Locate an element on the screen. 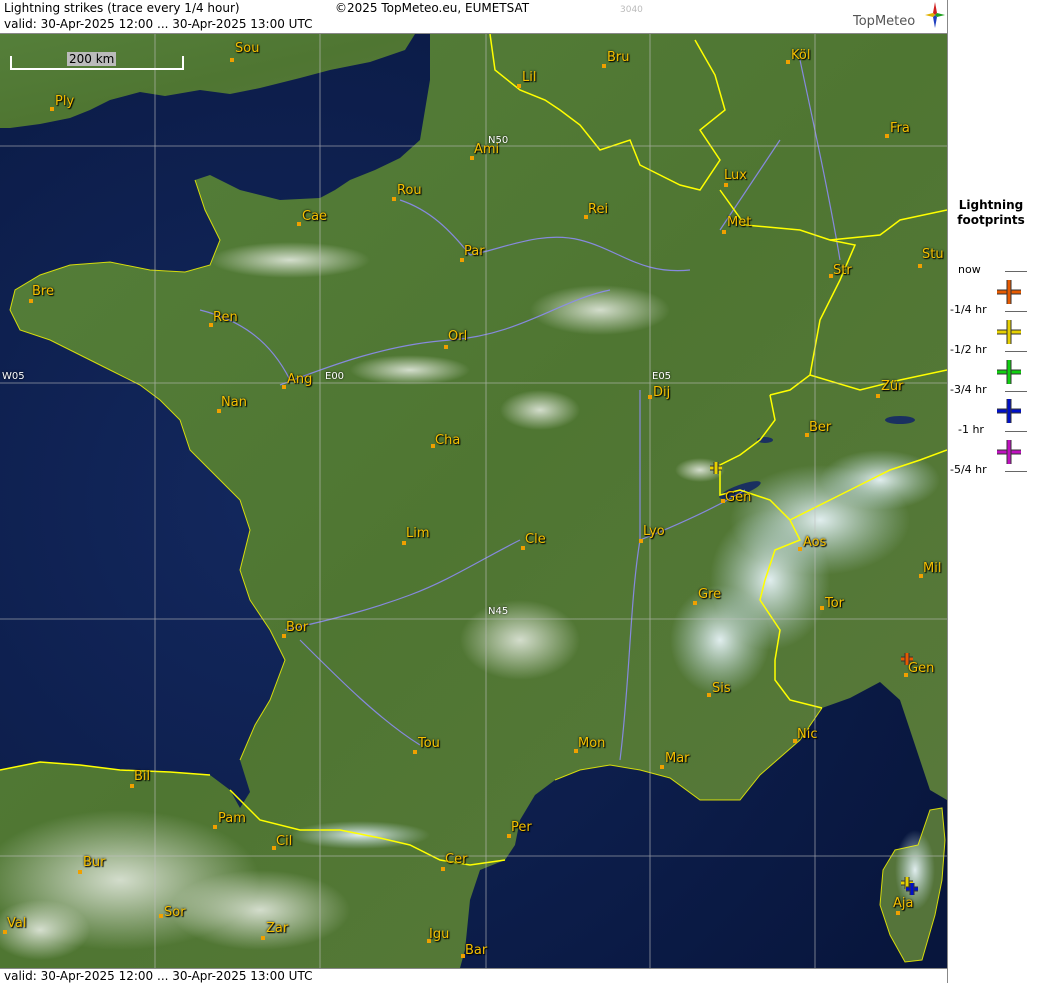  city-label: Tor is located at coordinates (835, 603).